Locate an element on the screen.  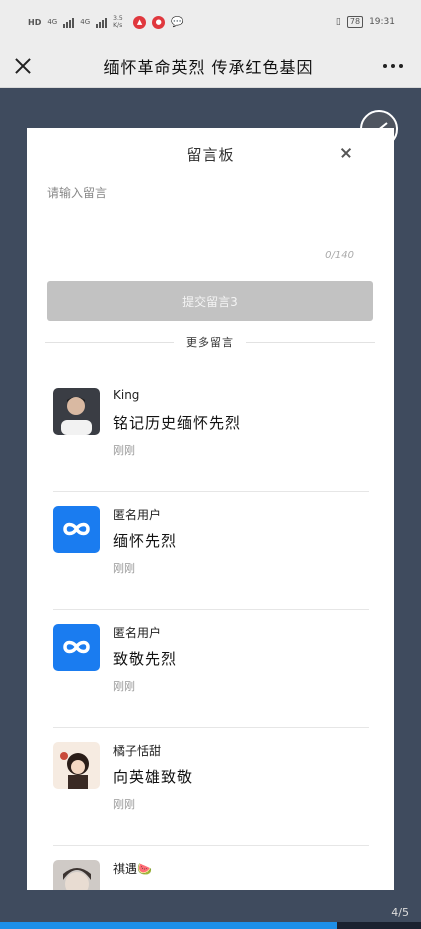
hd-badge: HD is located at coordinates (35, 22).